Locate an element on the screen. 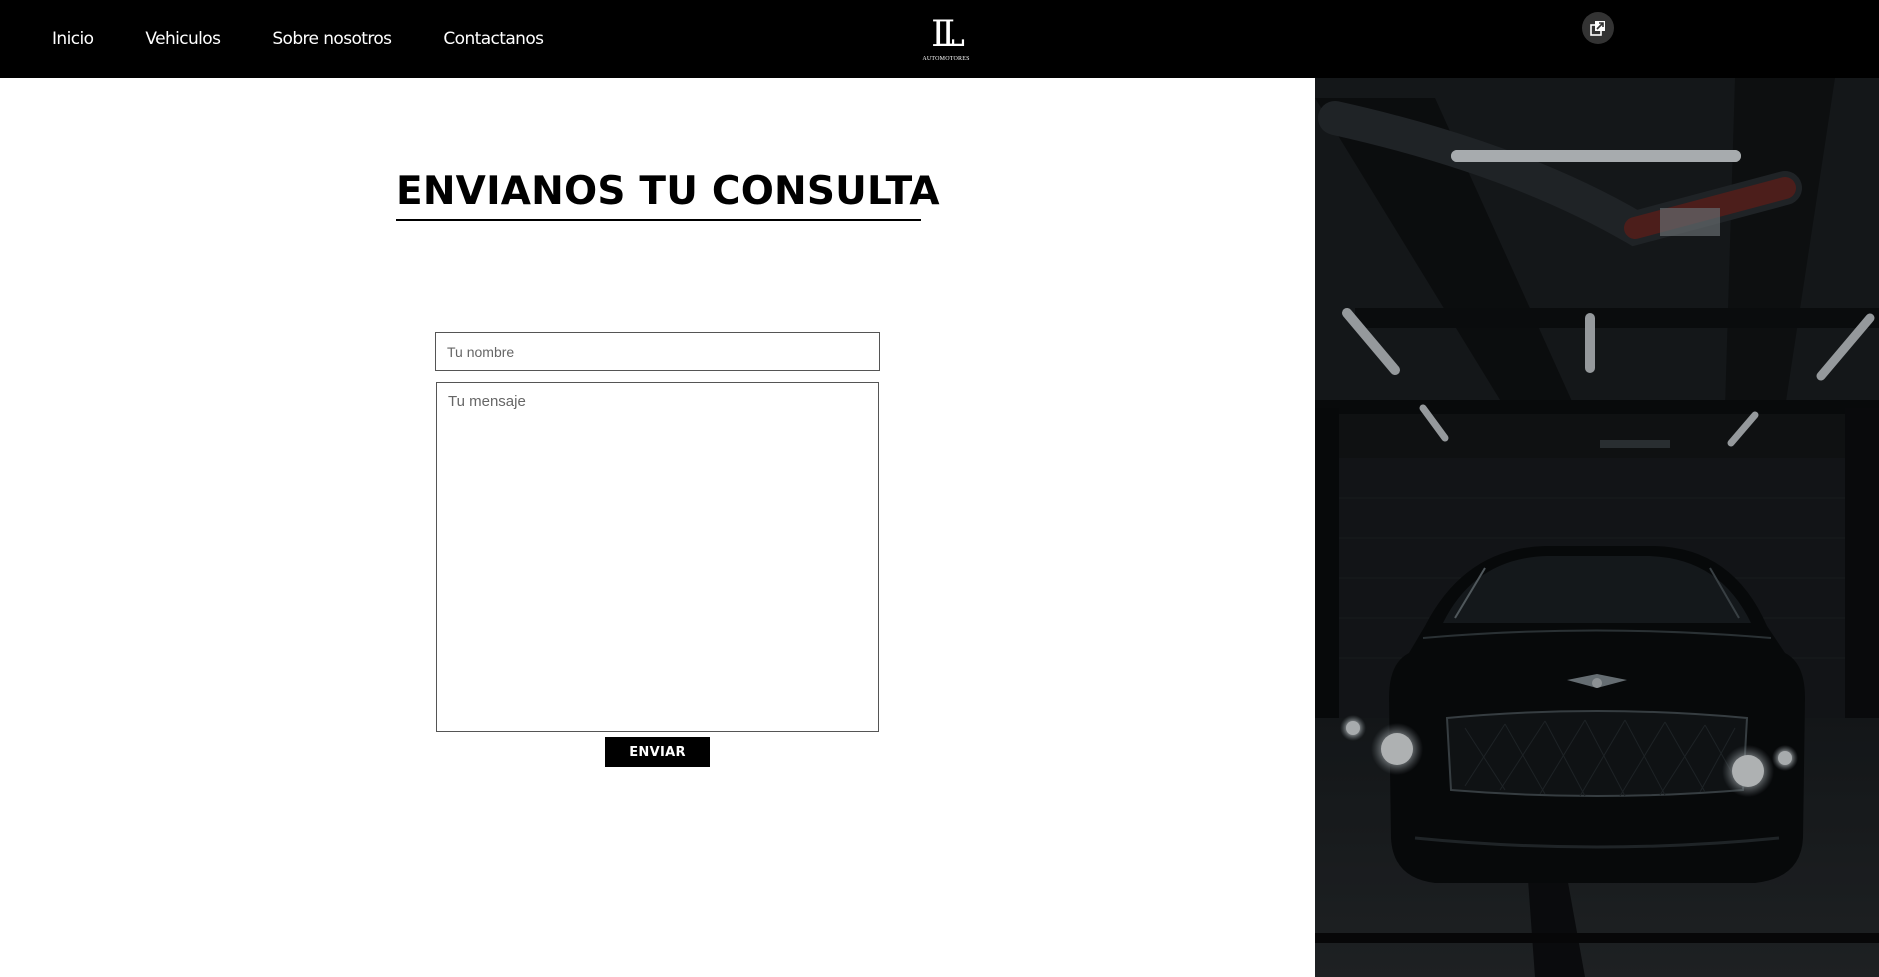  logo-subtitle: AUTOMOTORES is located at coordinates (946, 59).